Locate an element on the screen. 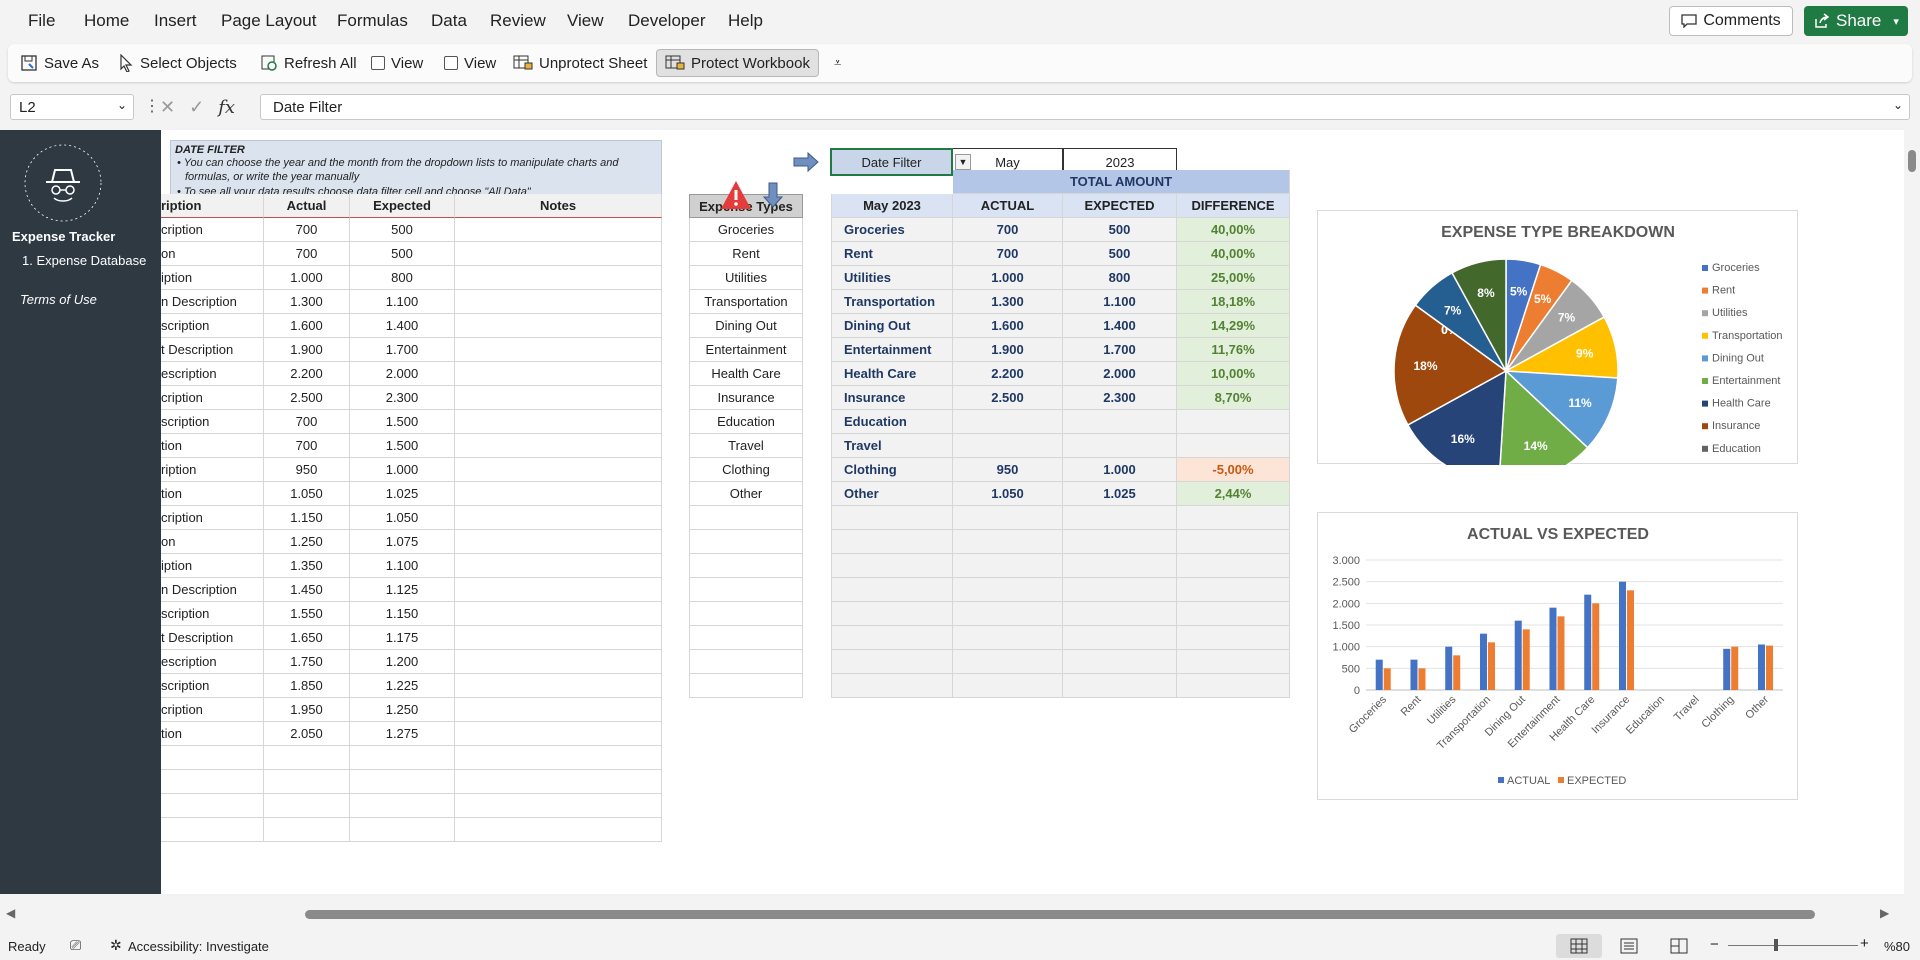 The image size is (1920, 960). menu-file: File is located at coordinates (41, 21).